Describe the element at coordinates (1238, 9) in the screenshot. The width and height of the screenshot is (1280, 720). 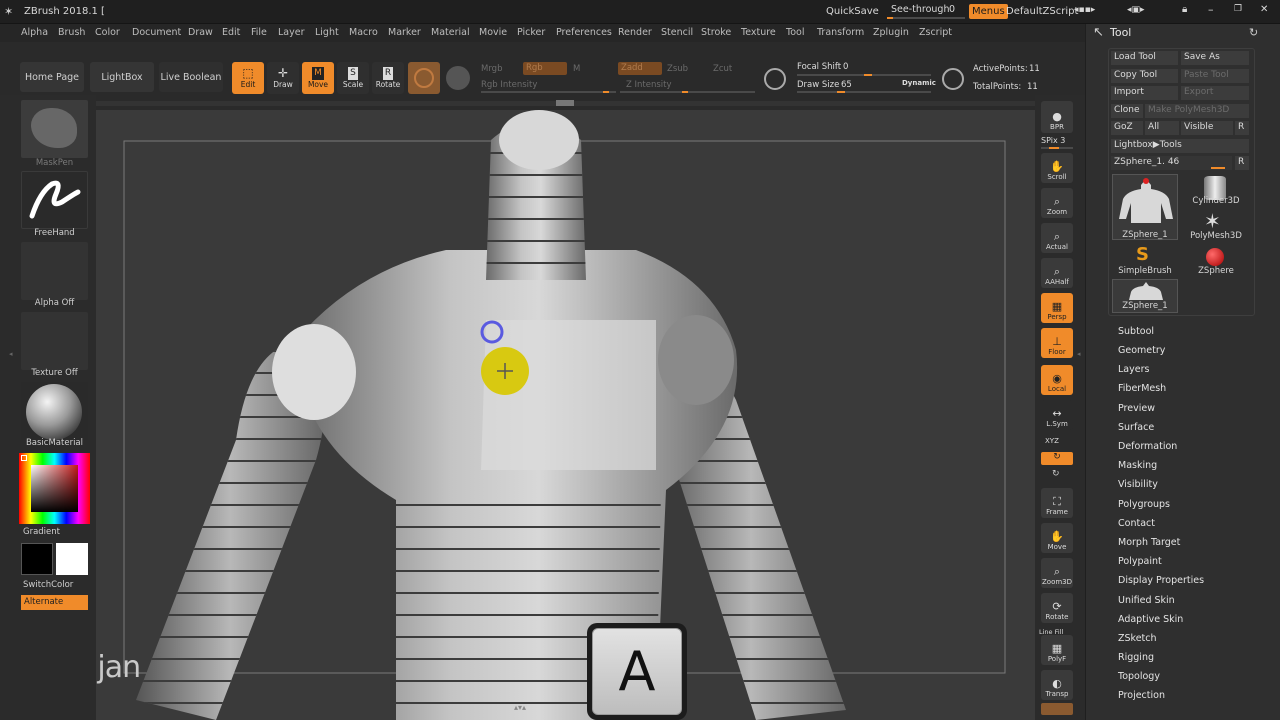
I see `maximize-icon: ❐` at that location.